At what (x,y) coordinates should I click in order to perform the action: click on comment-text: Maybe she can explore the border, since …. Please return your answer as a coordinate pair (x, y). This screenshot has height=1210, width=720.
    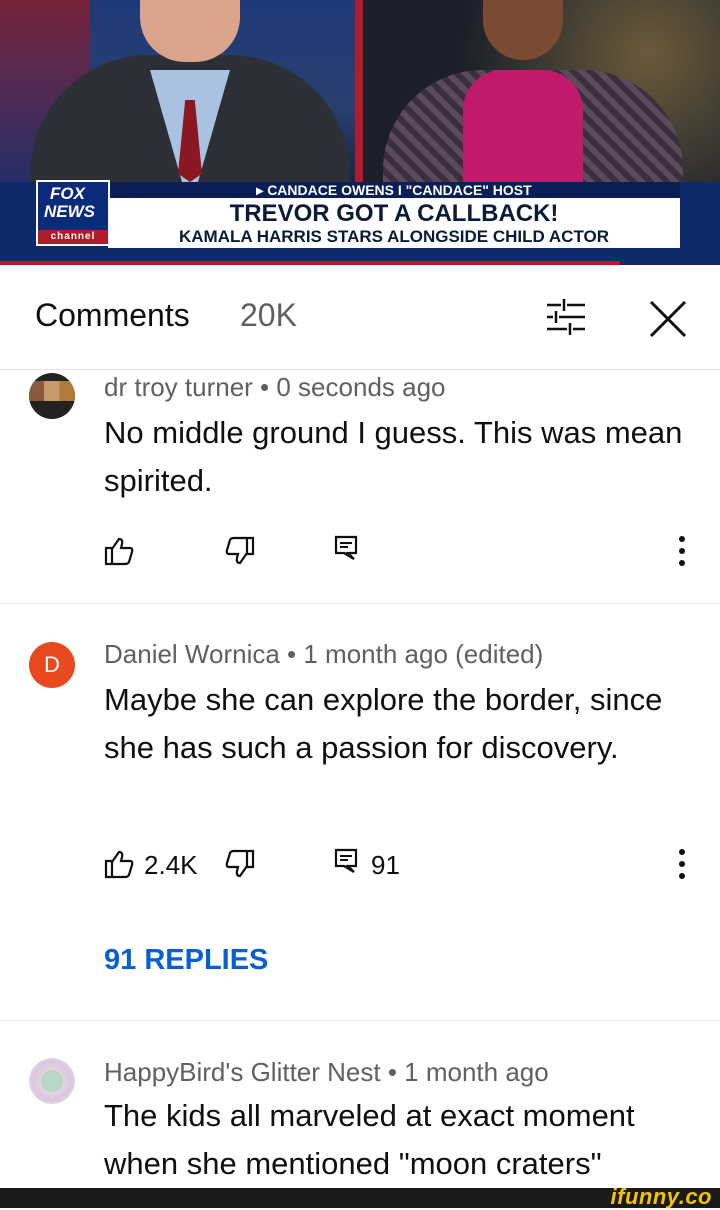
    Looking at the image, I should click on (383, 723).